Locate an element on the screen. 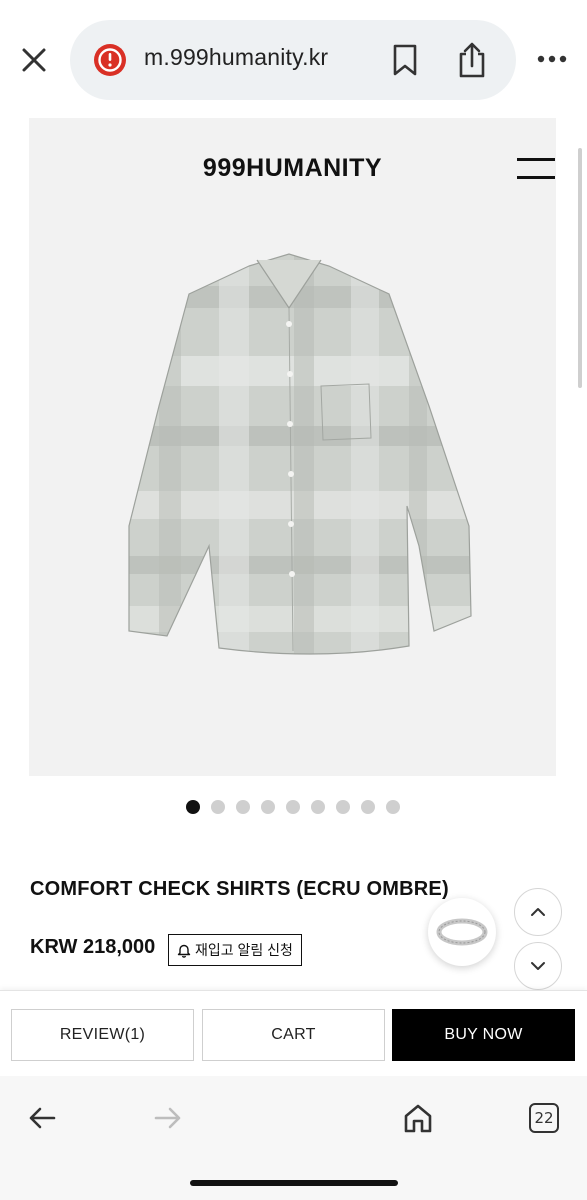 This screenshot has width=587, height=1200. share-icon is located at coordinates (472, 60).